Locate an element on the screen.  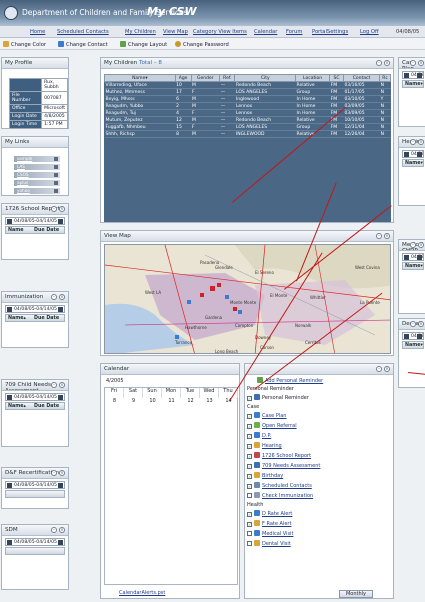
reminder-item: ✓ D.P. is located at coordinates (259, 436).